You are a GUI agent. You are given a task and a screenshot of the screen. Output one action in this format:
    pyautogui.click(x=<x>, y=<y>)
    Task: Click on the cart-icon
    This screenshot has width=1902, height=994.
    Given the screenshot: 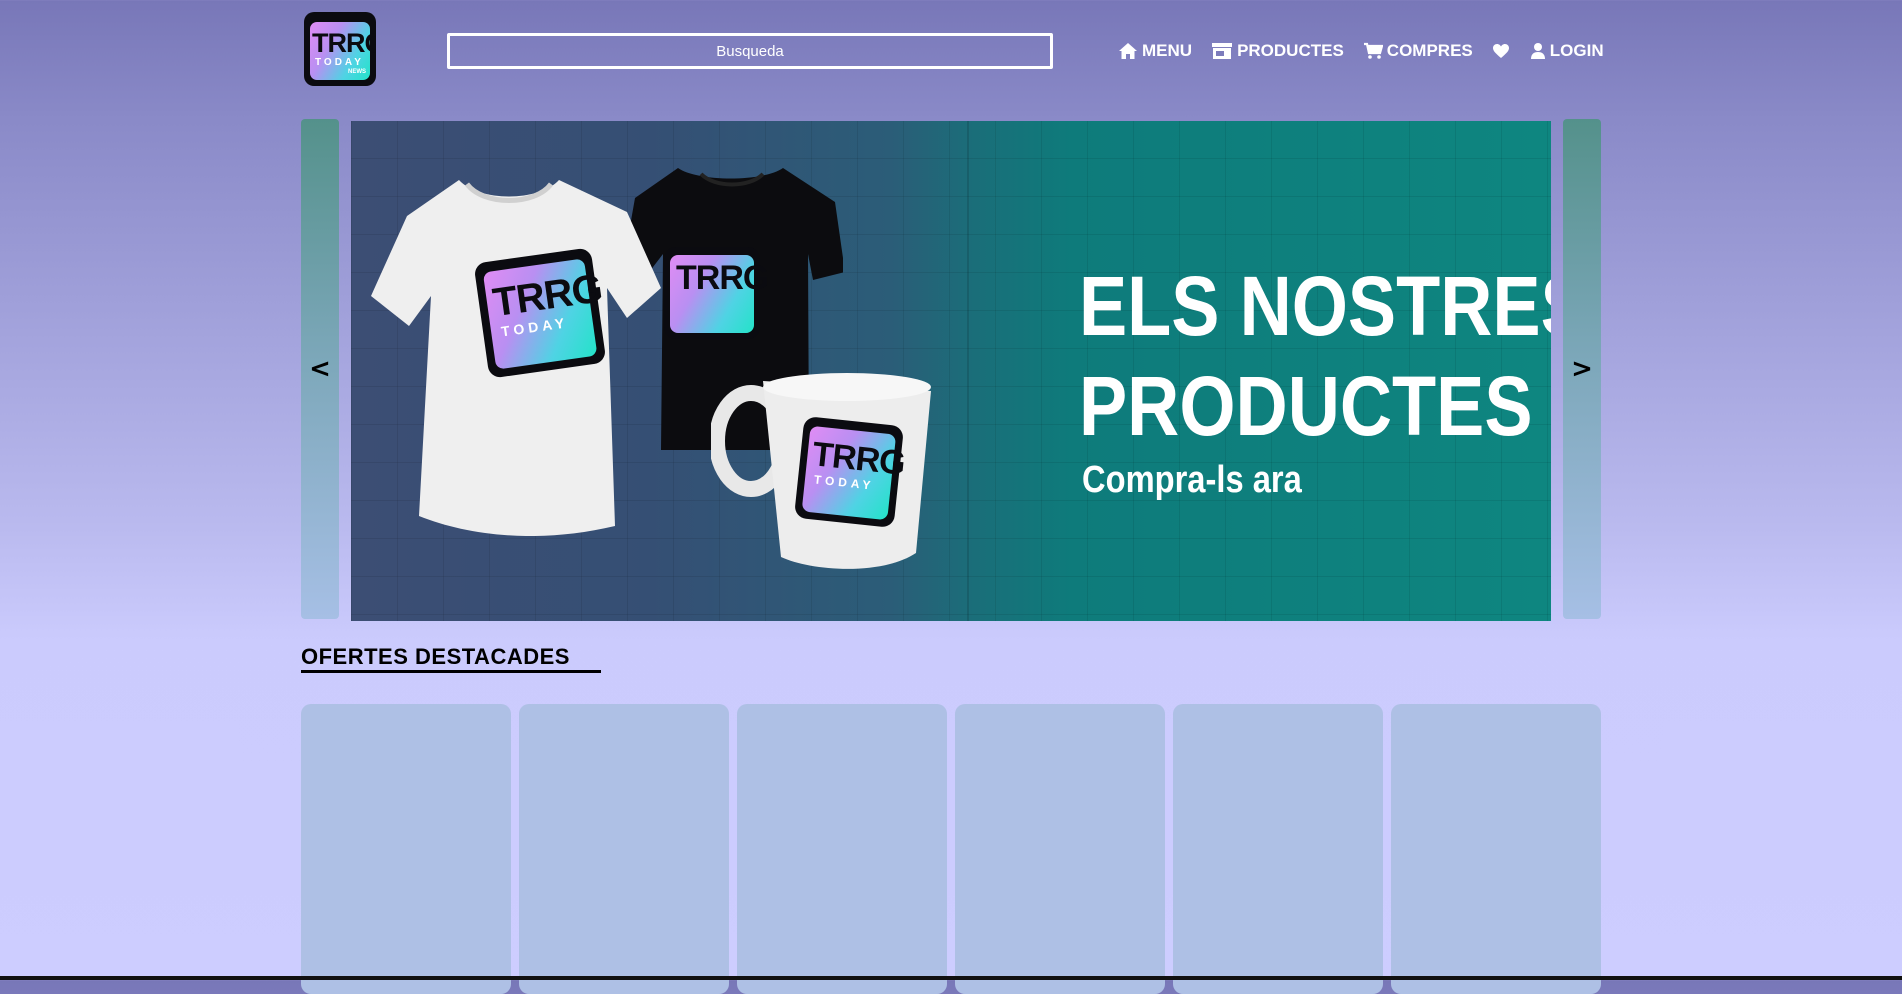 What is the action you would take?
    pyautogui.click(x=1373, y=50)
    